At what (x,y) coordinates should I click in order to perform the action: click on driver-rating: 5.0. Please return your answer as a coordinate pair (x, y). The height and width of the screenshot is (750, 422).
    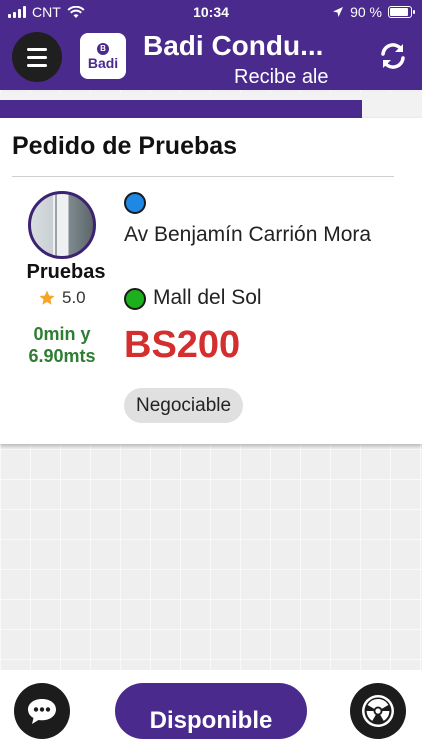
    Looking at the image, I should click on (62, 298).